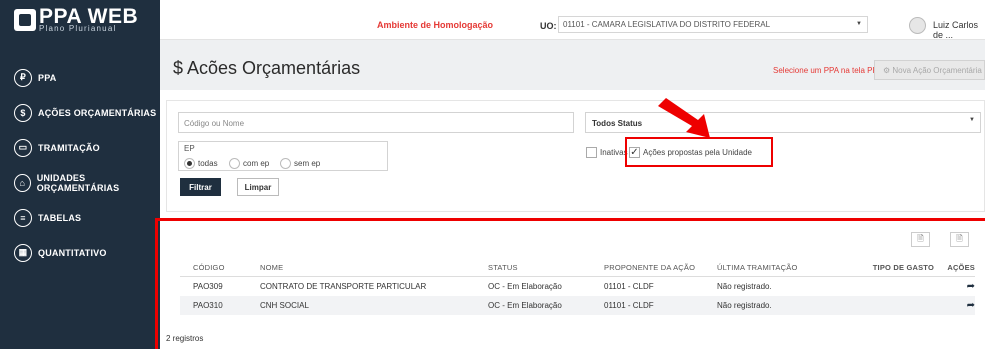 This screenshot has height=349, width=985. I want to click on sidebar-item-acoes: $ AÇÕES ORÇAMENTÁRIAS, so click(80, 112).